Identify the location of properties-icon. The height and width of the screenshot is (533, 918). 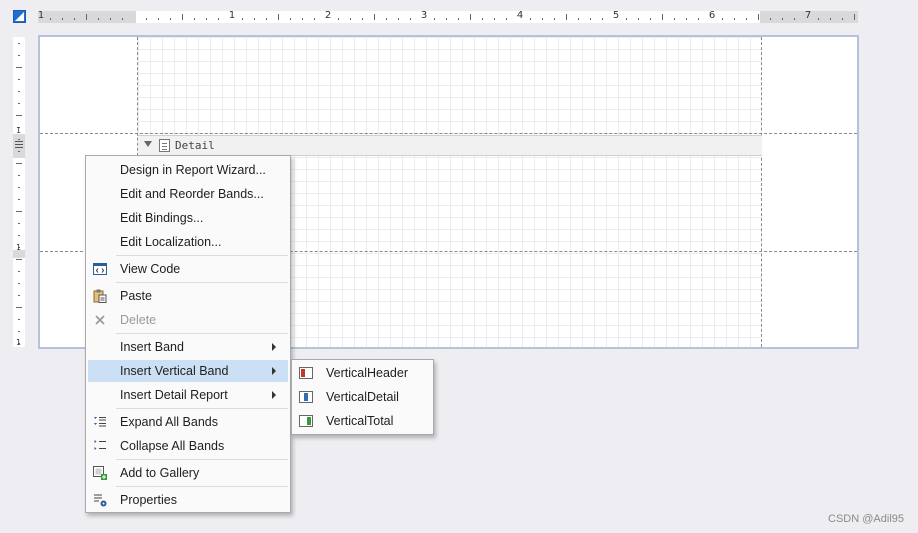
(100, 500).